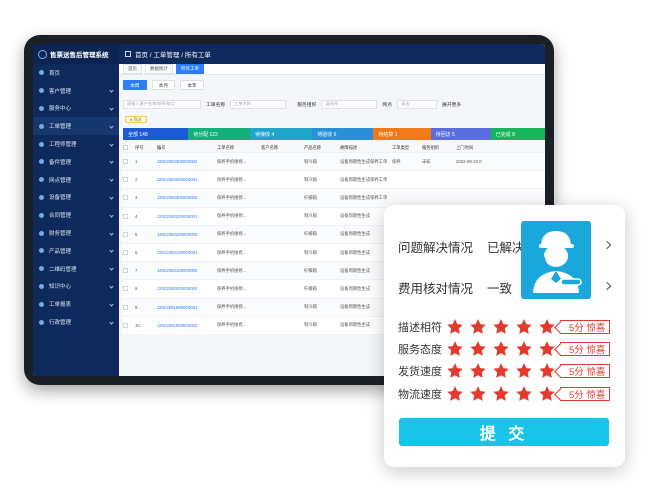 The height and width of the screenshot is (500, 650). Describe the element at coordinates (451, 104) in the screenshot. I see `expand-more-link: 展开更多` at that location.